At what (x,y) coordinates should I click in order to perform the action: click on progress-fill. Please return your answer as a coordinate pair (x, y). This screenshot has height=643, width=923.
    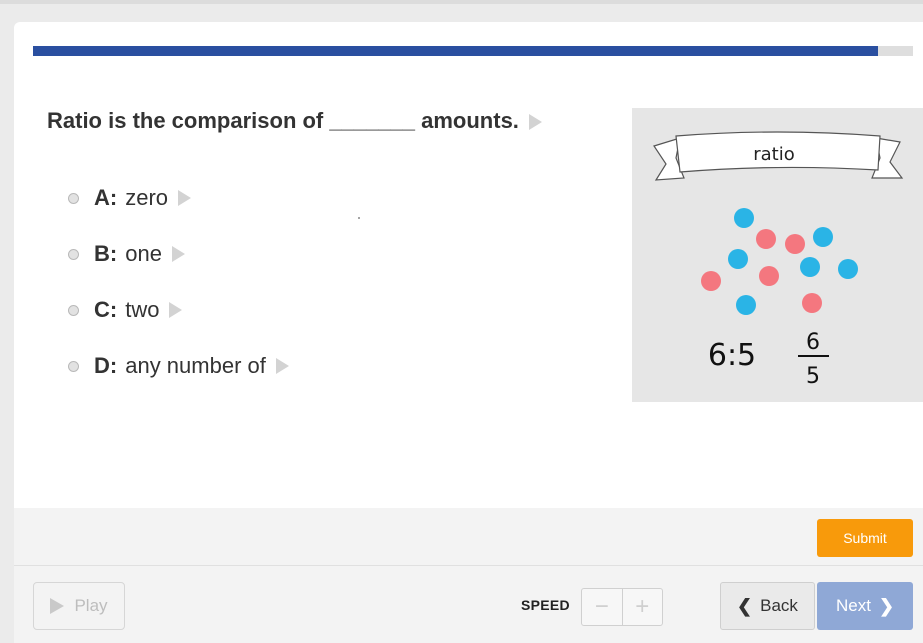
    Looking at the image, I should click on (455, 51).